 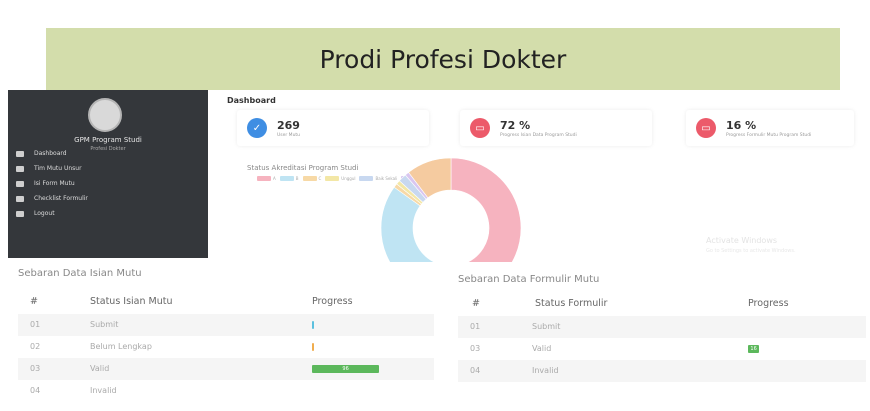 I want to click on progress-bar: 16, so click(x=754, y=349).